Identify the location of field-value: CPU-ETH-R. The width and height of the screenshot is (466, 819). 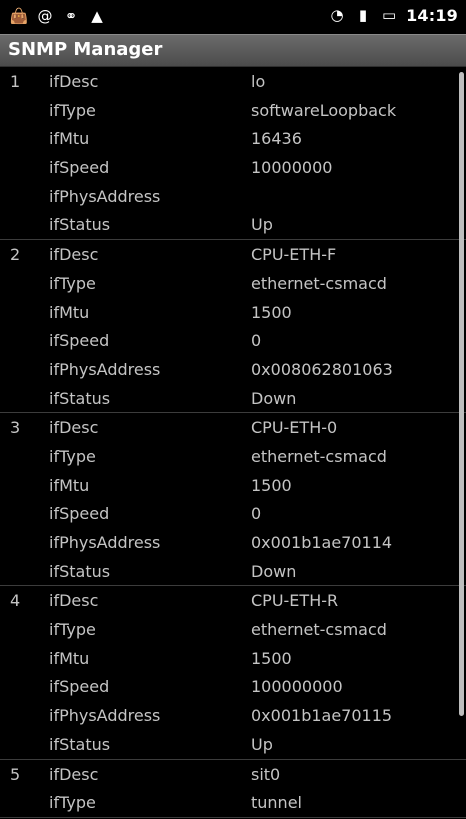
(295, 601).